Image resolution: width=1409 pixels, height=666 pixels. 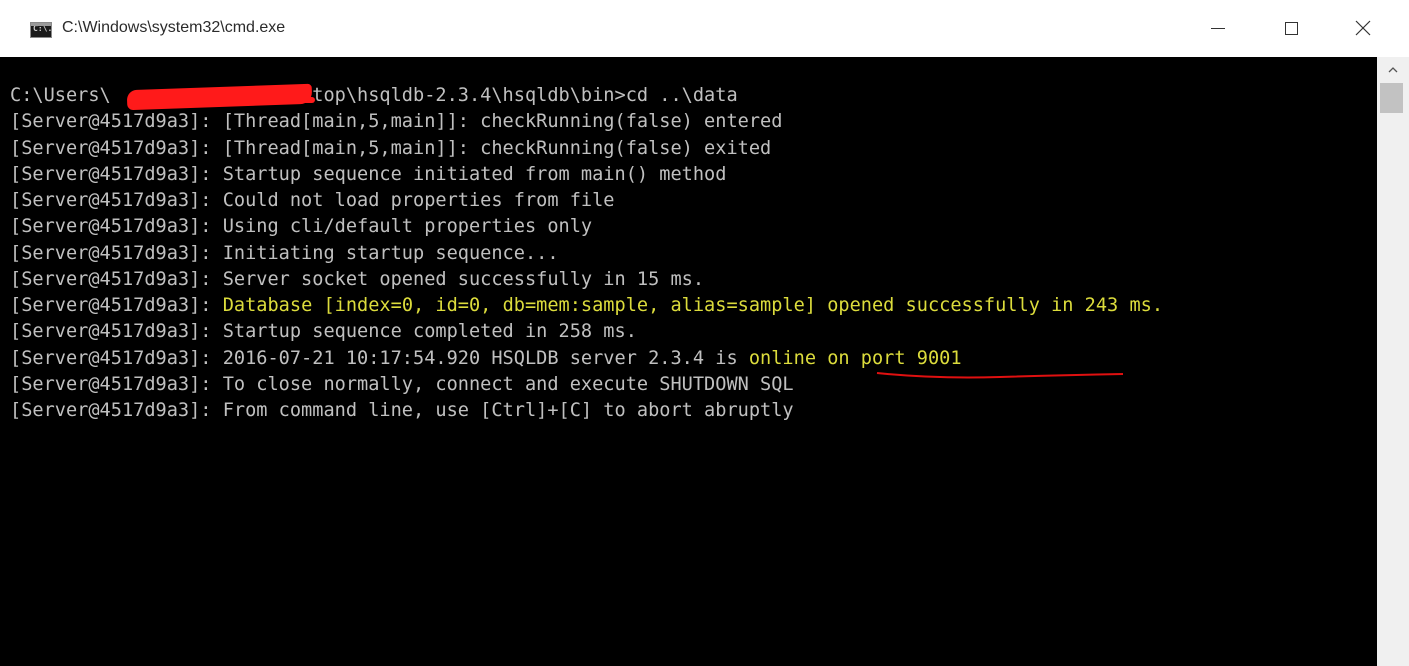 I want to click on scroll-up-button, so click(x=1393, y=70).